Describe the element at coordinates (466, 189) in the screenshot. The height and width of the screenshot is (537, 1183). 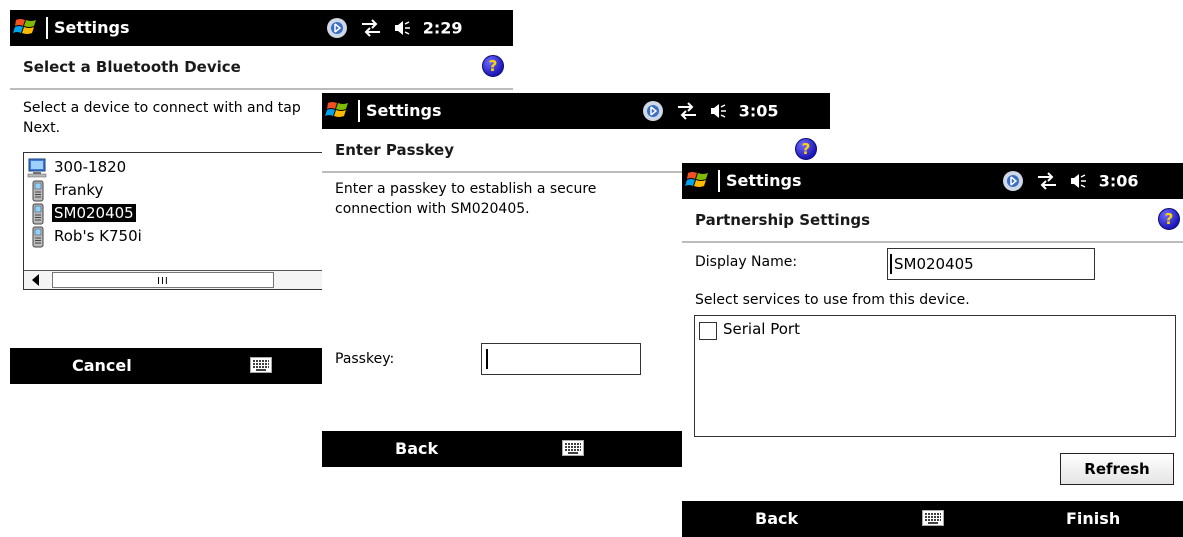
I see `instruction-line-1: Enter a passkey to establish a secure` at that location.